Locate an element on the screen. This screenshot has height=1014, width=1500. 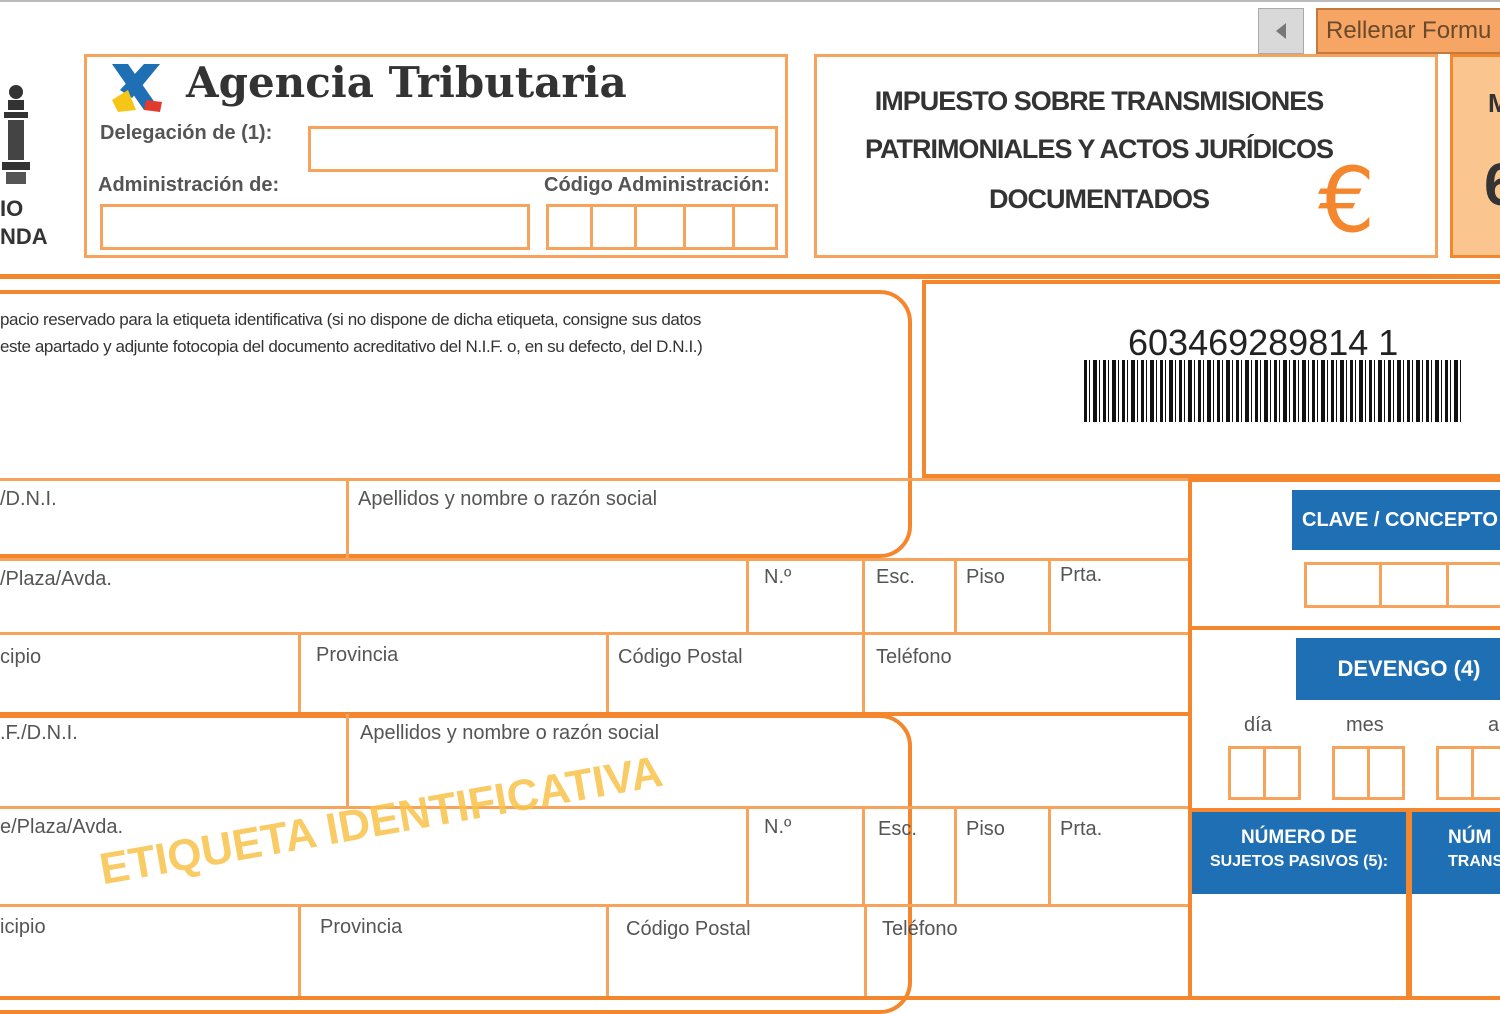
top-border is located at coordinates (750, 1).